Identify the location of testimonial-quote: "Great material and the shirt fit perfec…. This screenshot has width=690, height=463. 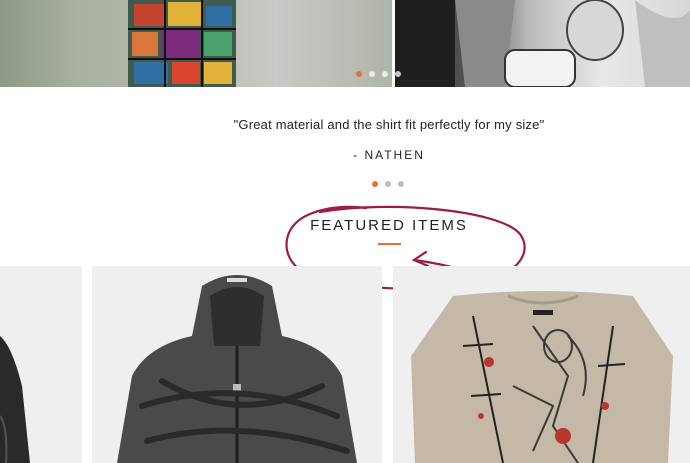
(389, 124).